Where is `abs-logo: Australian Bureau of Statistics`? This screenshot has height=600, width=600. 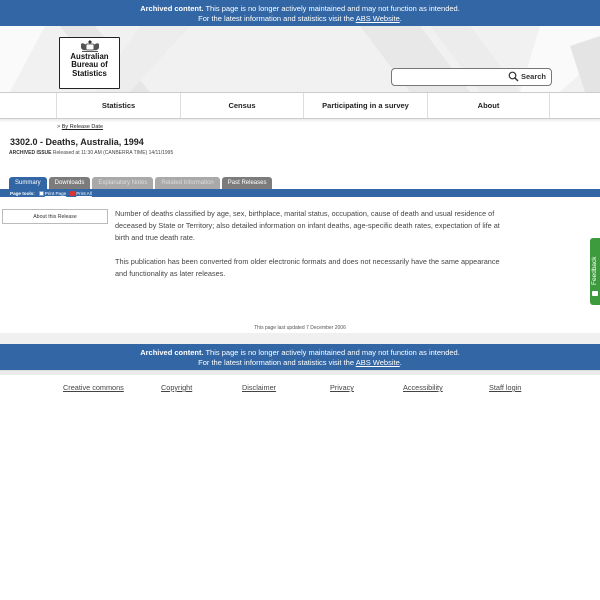
abs-logo: Australian Bureau of Statistics is located at coordinates (89, 63).